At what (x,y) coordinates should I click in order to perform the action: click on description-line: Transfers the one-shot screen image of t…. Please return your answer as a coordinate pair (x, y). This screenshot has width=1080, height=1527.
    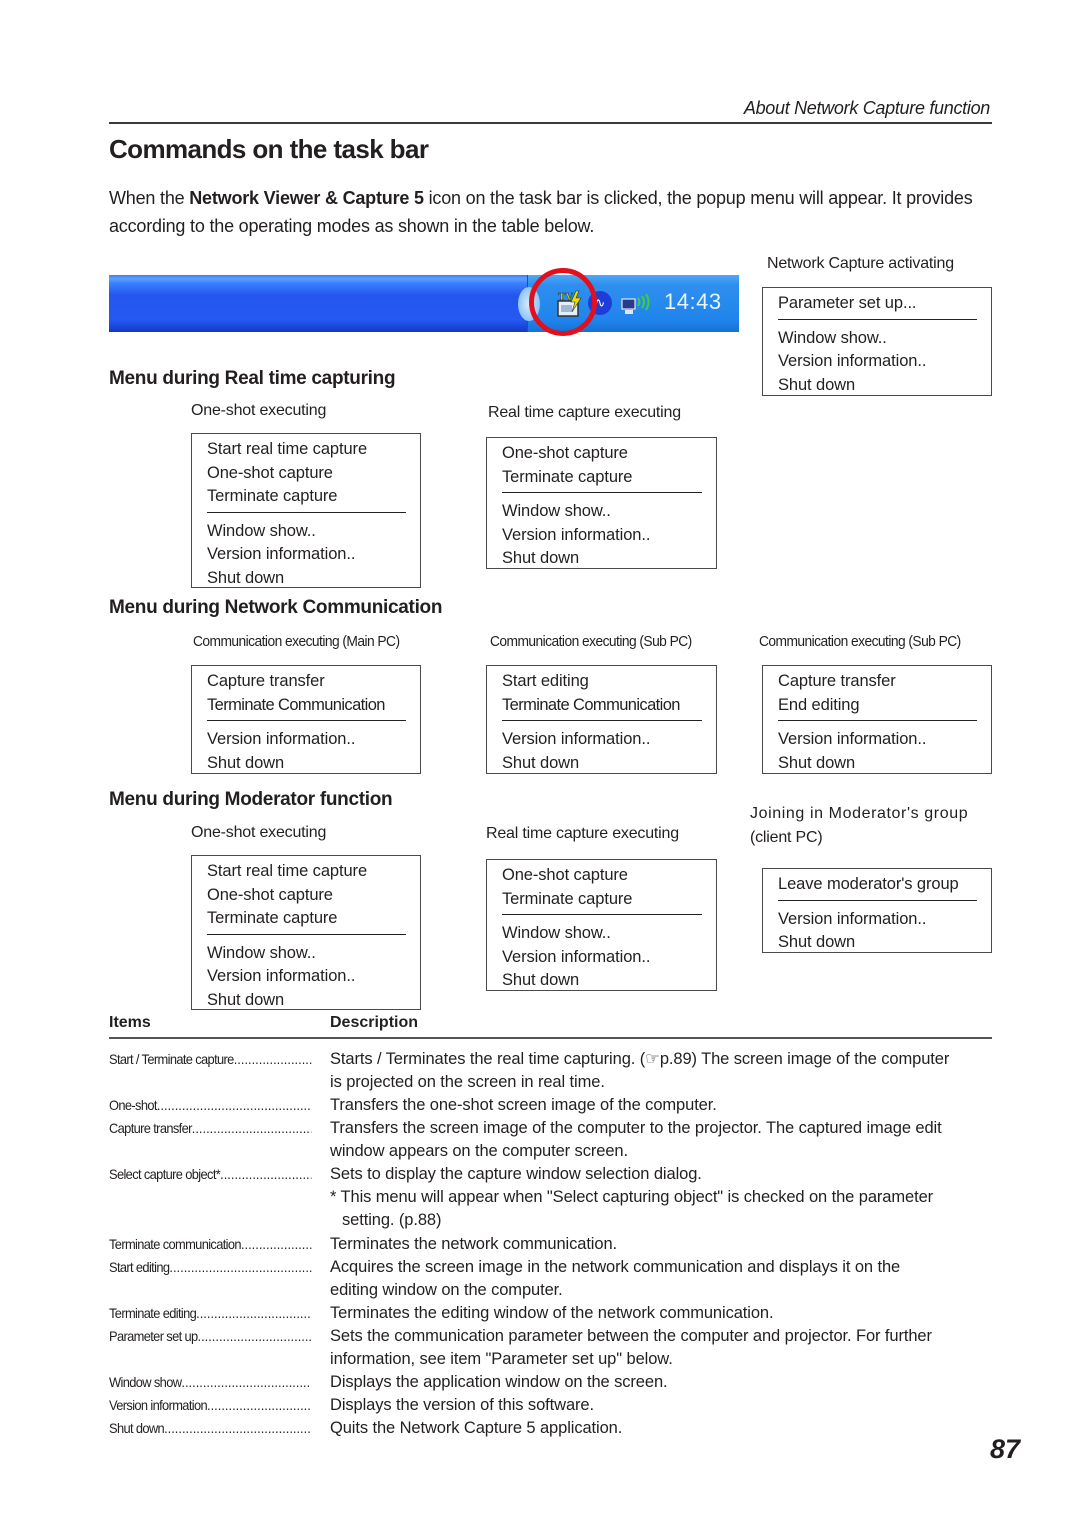
    Looking at the image, I should click on (523, 1105).